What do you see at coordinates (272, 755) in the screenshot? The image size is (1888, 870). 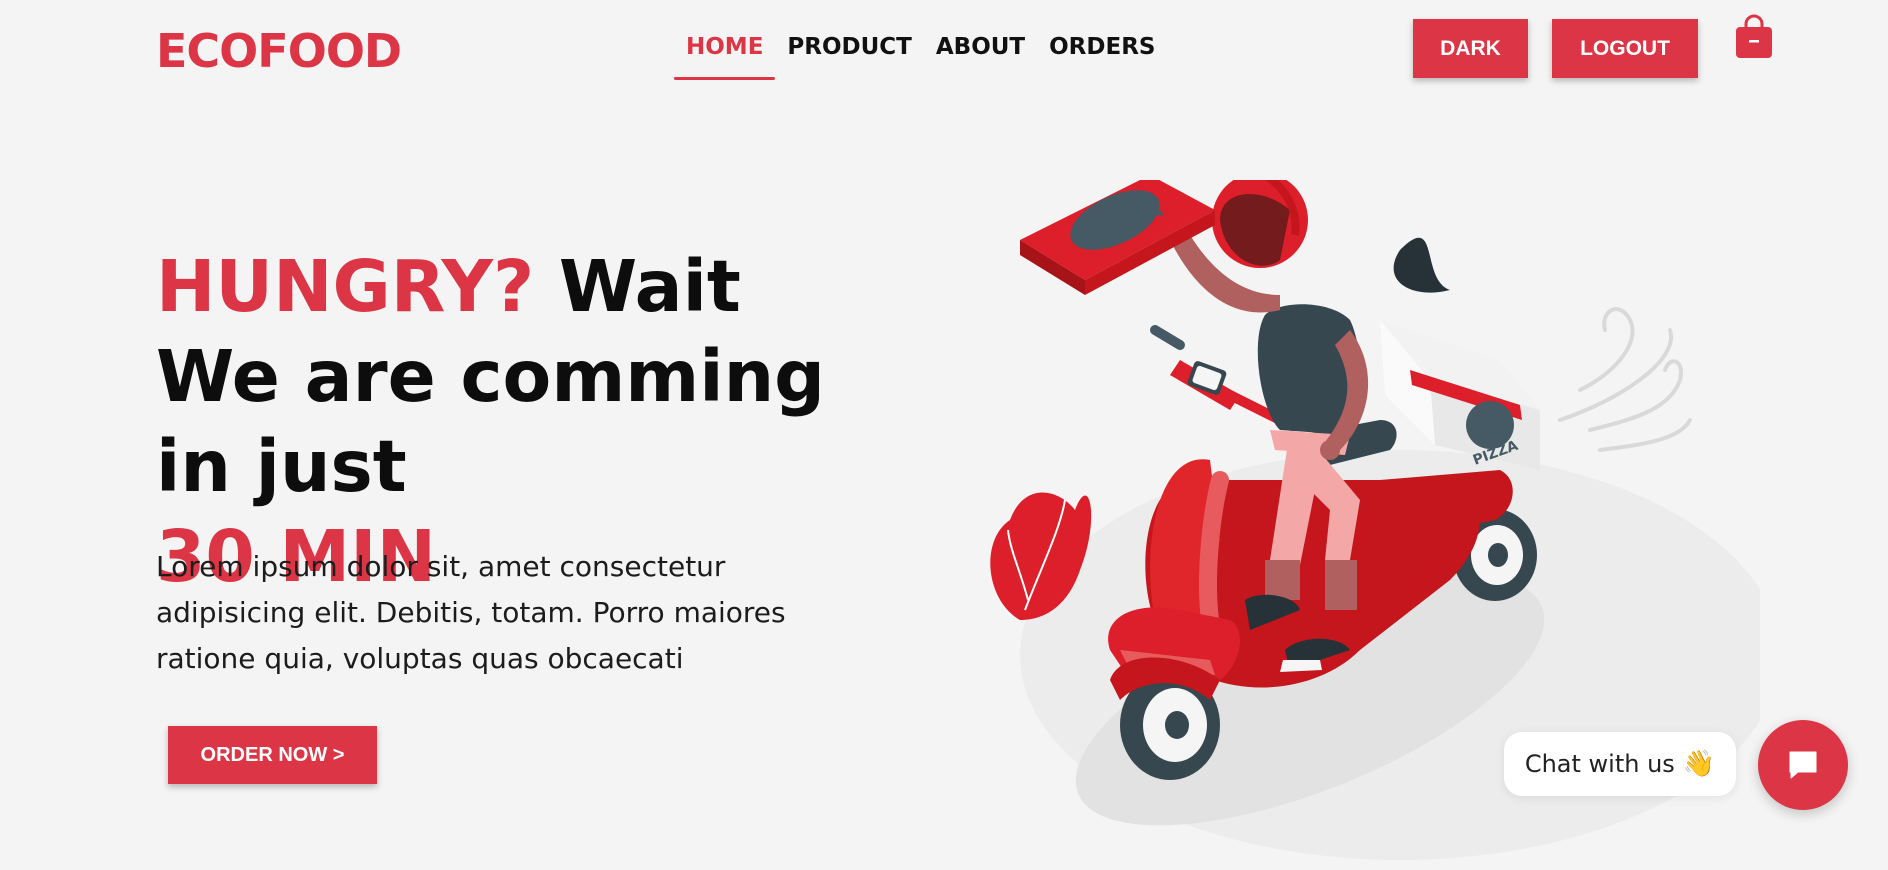 I see `order-now-button: ORDER NOW >` at bounding box center [272, 755].